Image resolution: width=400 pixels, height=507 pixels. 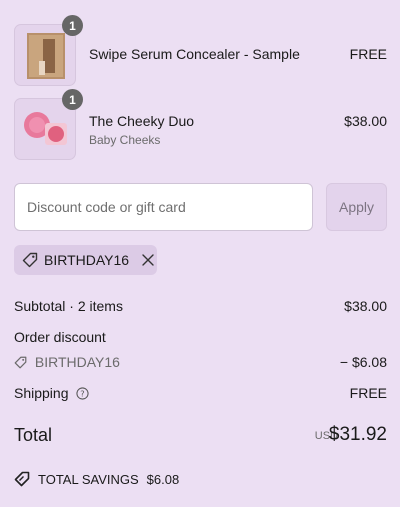 I want to click on applied-discount-chip: BIRTHDAY16, so click(x=85, y=260).